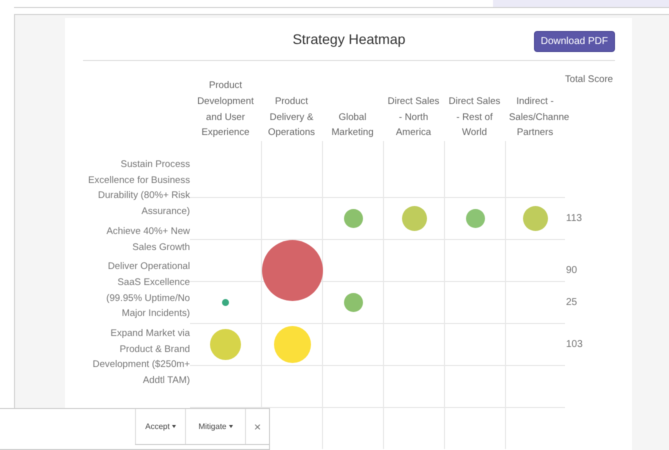 The image size is (669, 450). I want to click on page-title: Strategy Heatmap, so click(349, 39).